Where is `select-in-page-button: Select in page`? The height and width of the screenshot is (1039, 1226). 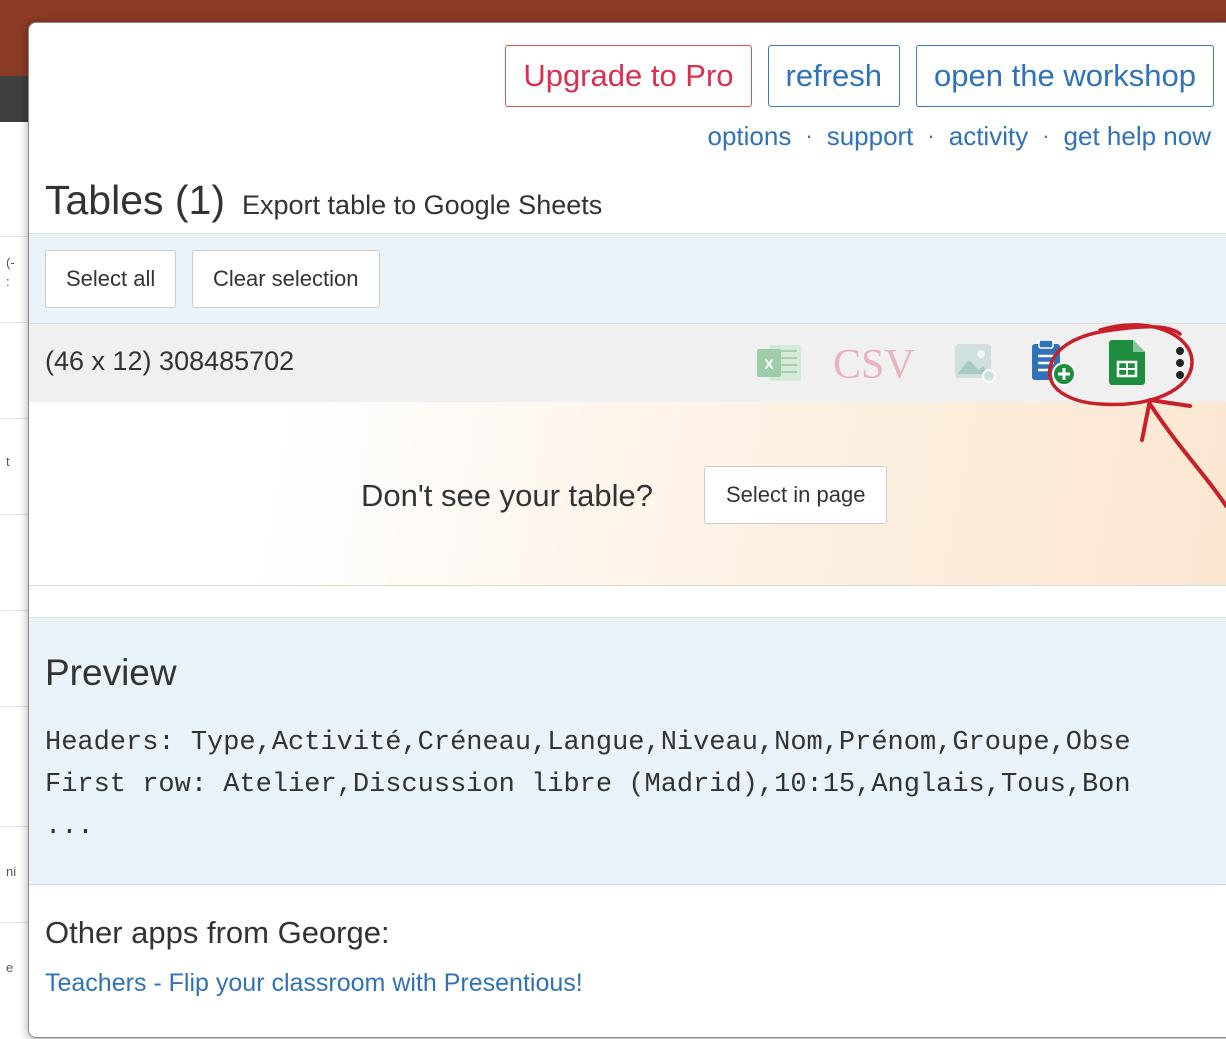
select-in-page-button: Select in page is located at coordinates (796, 495).